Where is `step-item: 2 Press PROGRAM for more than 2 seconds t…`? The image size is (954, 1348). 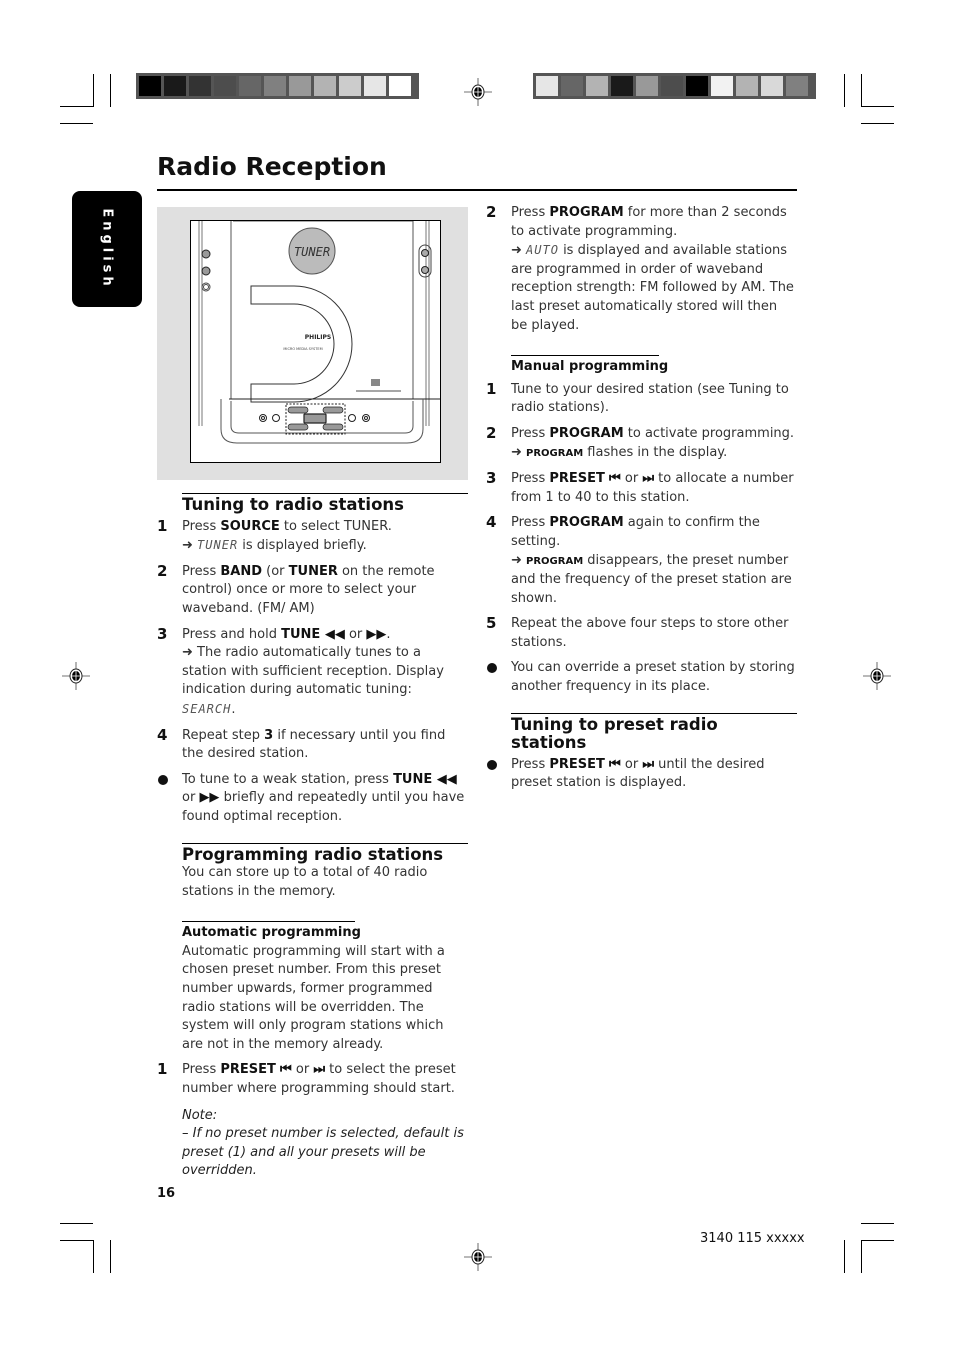
step-item: 2 Press PROGRAM for more than 2 seconds t… is located at coordinates (641, 269).